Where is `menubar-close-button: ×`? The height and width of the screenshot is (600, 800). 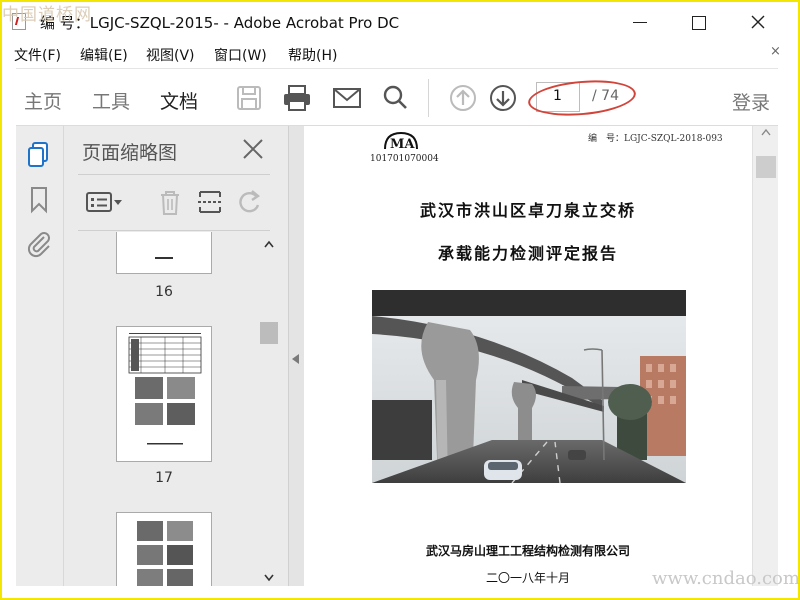 menubar-close-button: × is located at coordinates (775, 51).